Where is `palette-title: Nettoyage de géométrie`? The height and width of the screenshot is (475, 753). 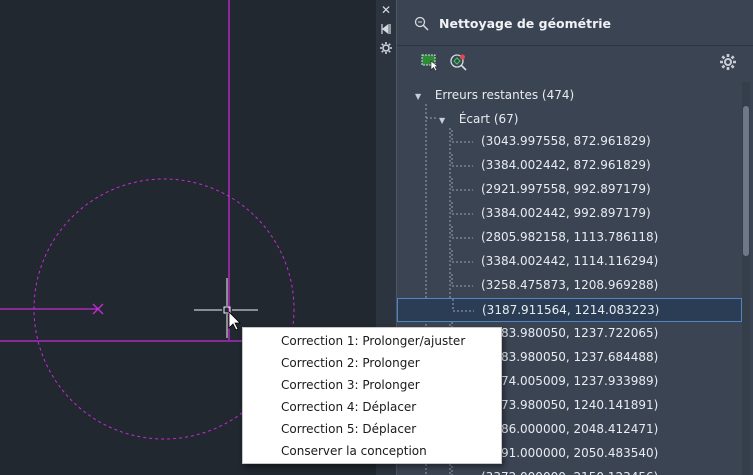 palette-title: Nettoyage de géométrie is located at coordinates (525, 23).